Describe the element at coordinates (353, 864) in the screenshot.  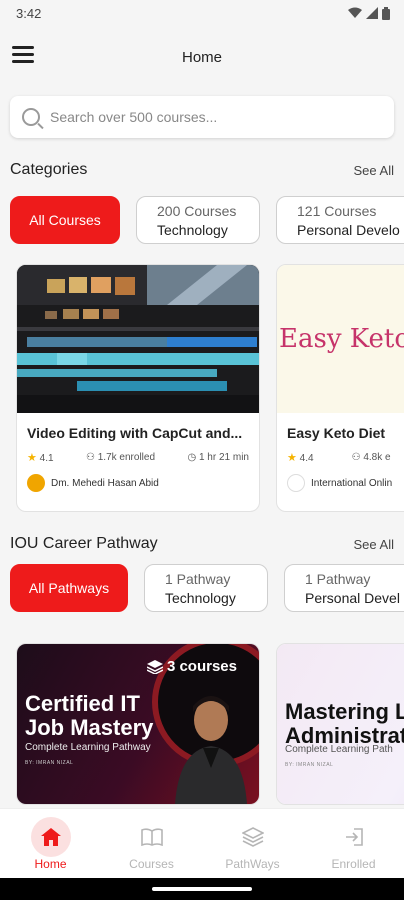
I see `nav-label: Enrolled` at that location.